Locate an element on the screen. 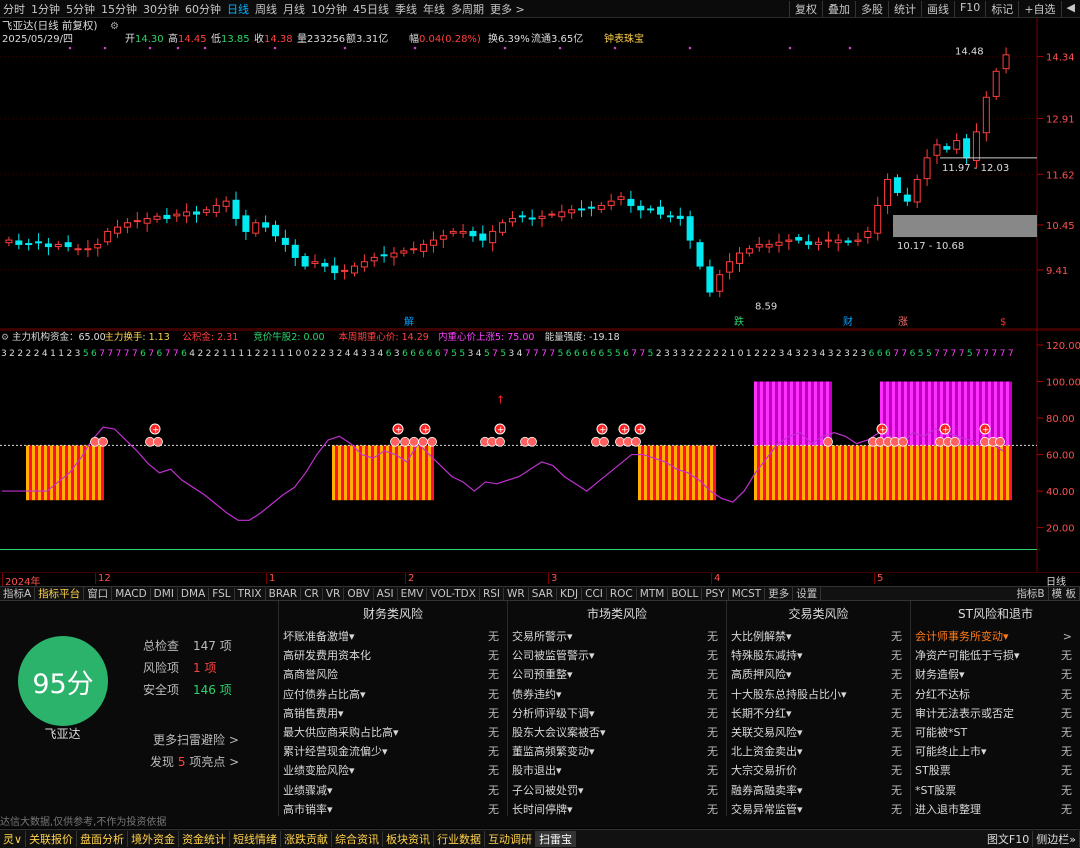  toolbar-button: 标记 is located at coordinates (1001, 8).